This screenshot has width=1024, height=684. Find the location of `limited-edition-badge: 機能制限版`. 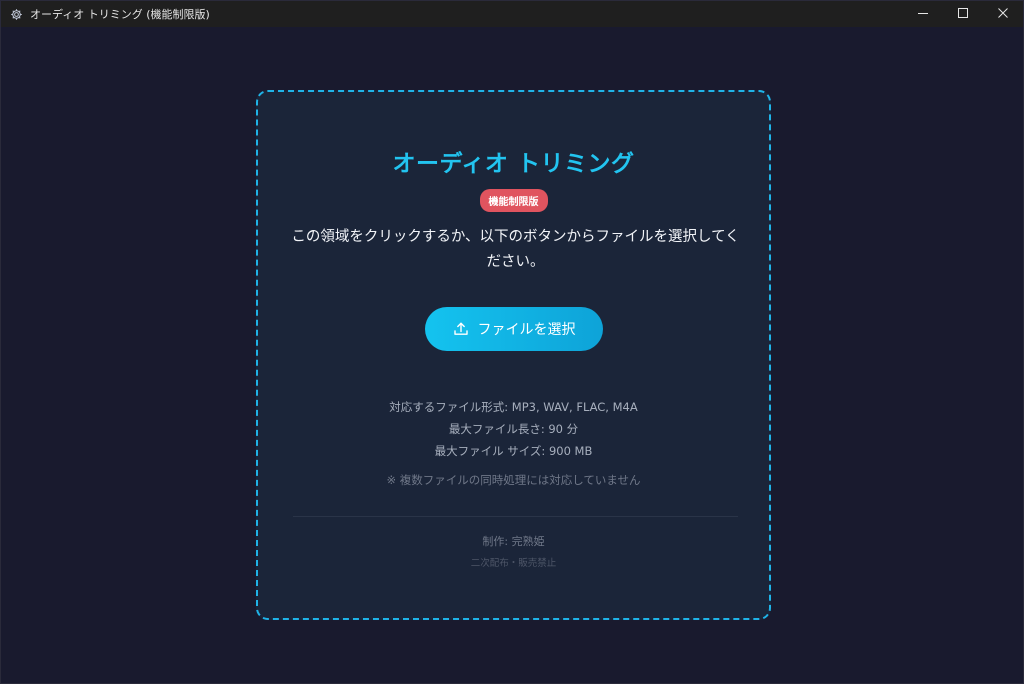

limited-edition-badge: 機能制限版 is located at coordinates (513, 200).